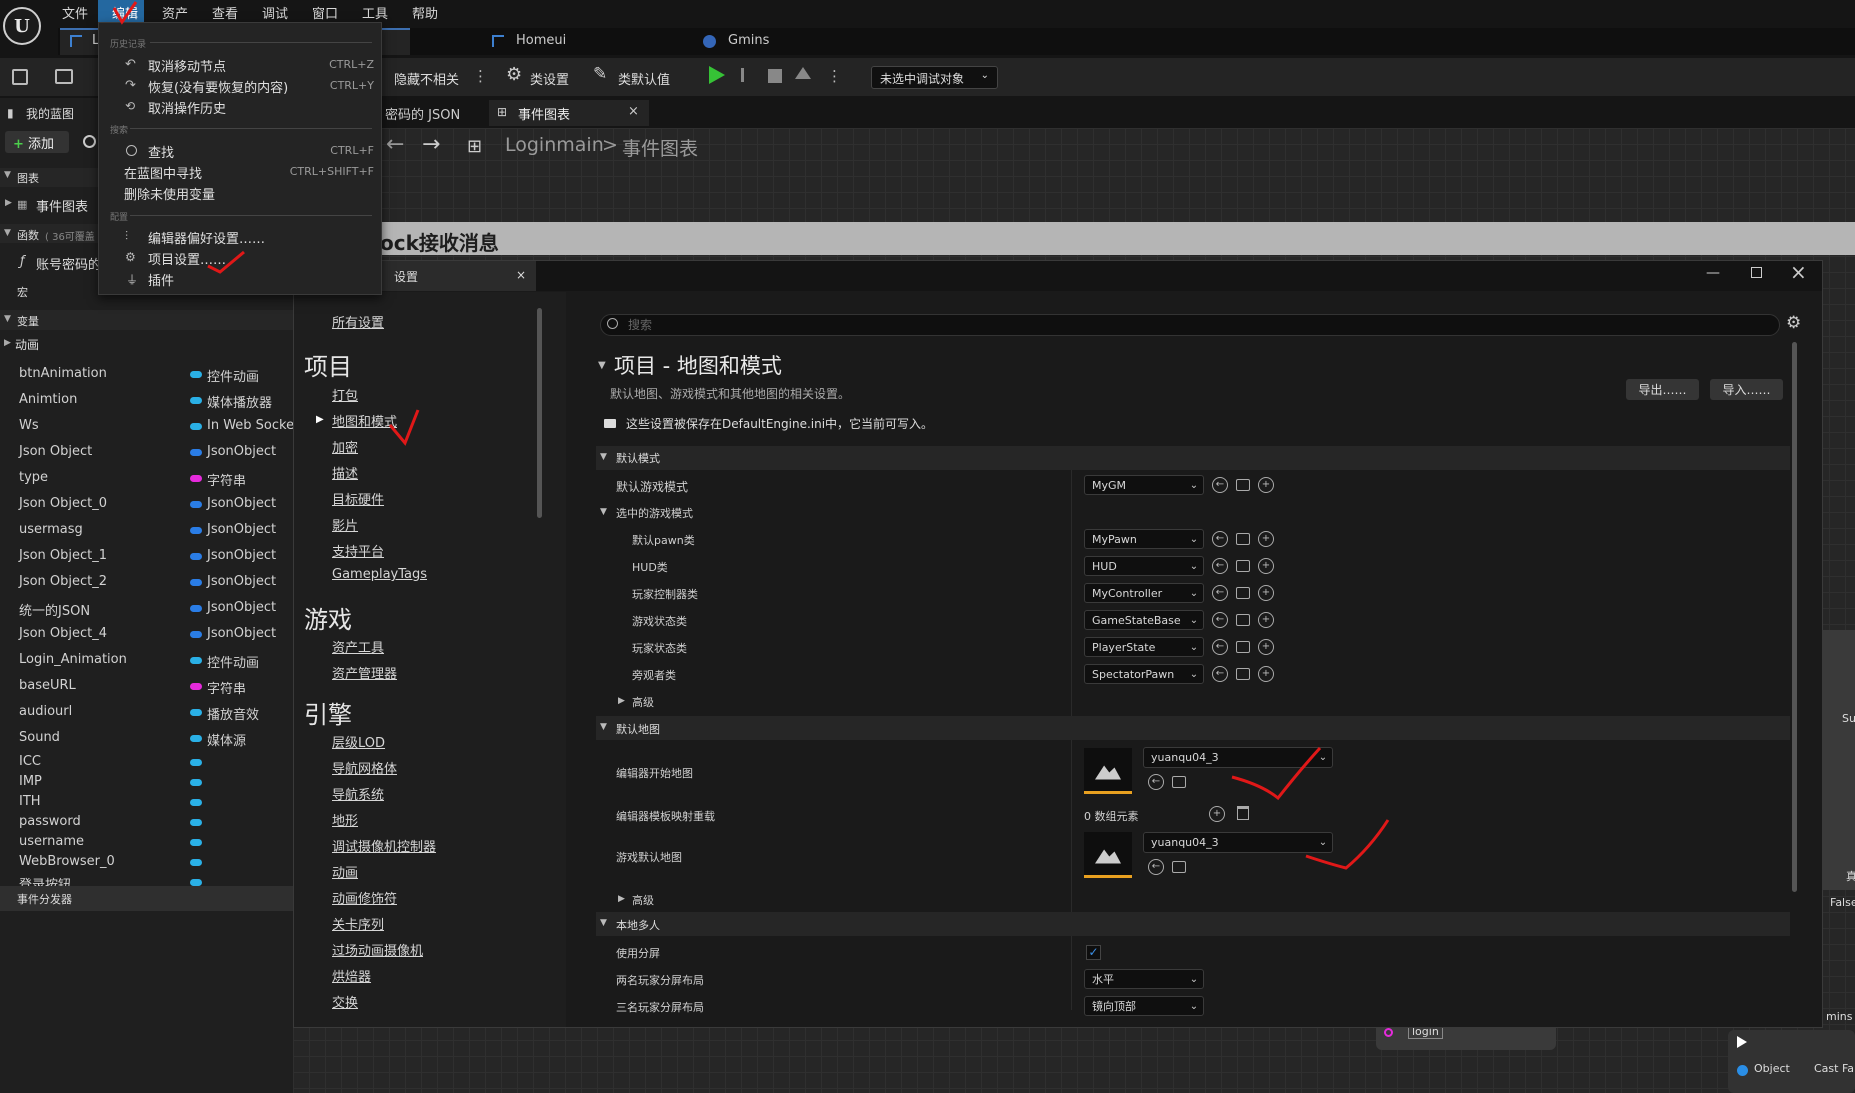  Describe the element at coordinates (404, 427) in the screenshot. I see `annotation-check-maps-modes` at that location.